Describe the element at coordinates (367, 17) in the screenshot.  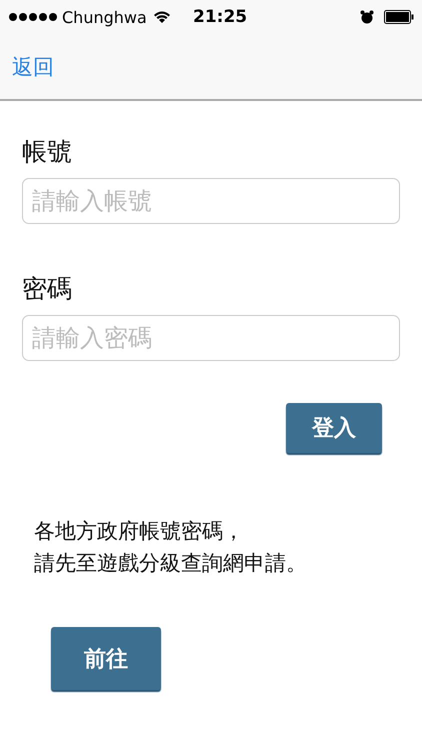
I see `alarm-icon` at that location.